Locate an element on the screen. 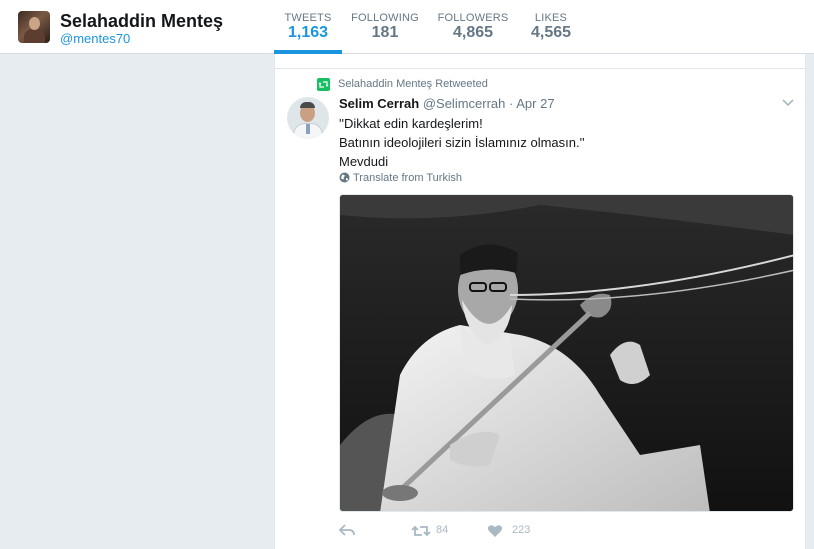 This screenshot has height=549, width=814. globe-icon is located at coordinates (344, 177).